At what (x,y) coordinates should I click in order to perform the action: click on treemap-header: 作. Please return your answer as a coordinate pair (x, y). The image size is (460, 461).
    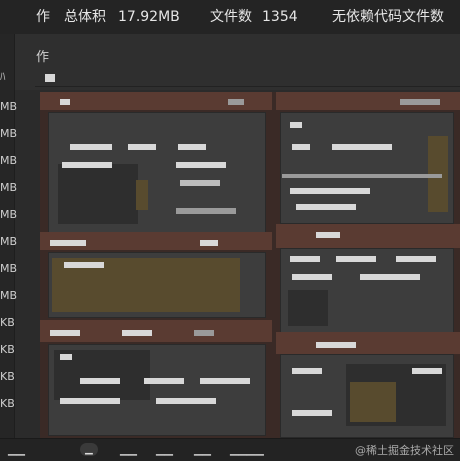
    Looking at the image, I should click on (237, 62).